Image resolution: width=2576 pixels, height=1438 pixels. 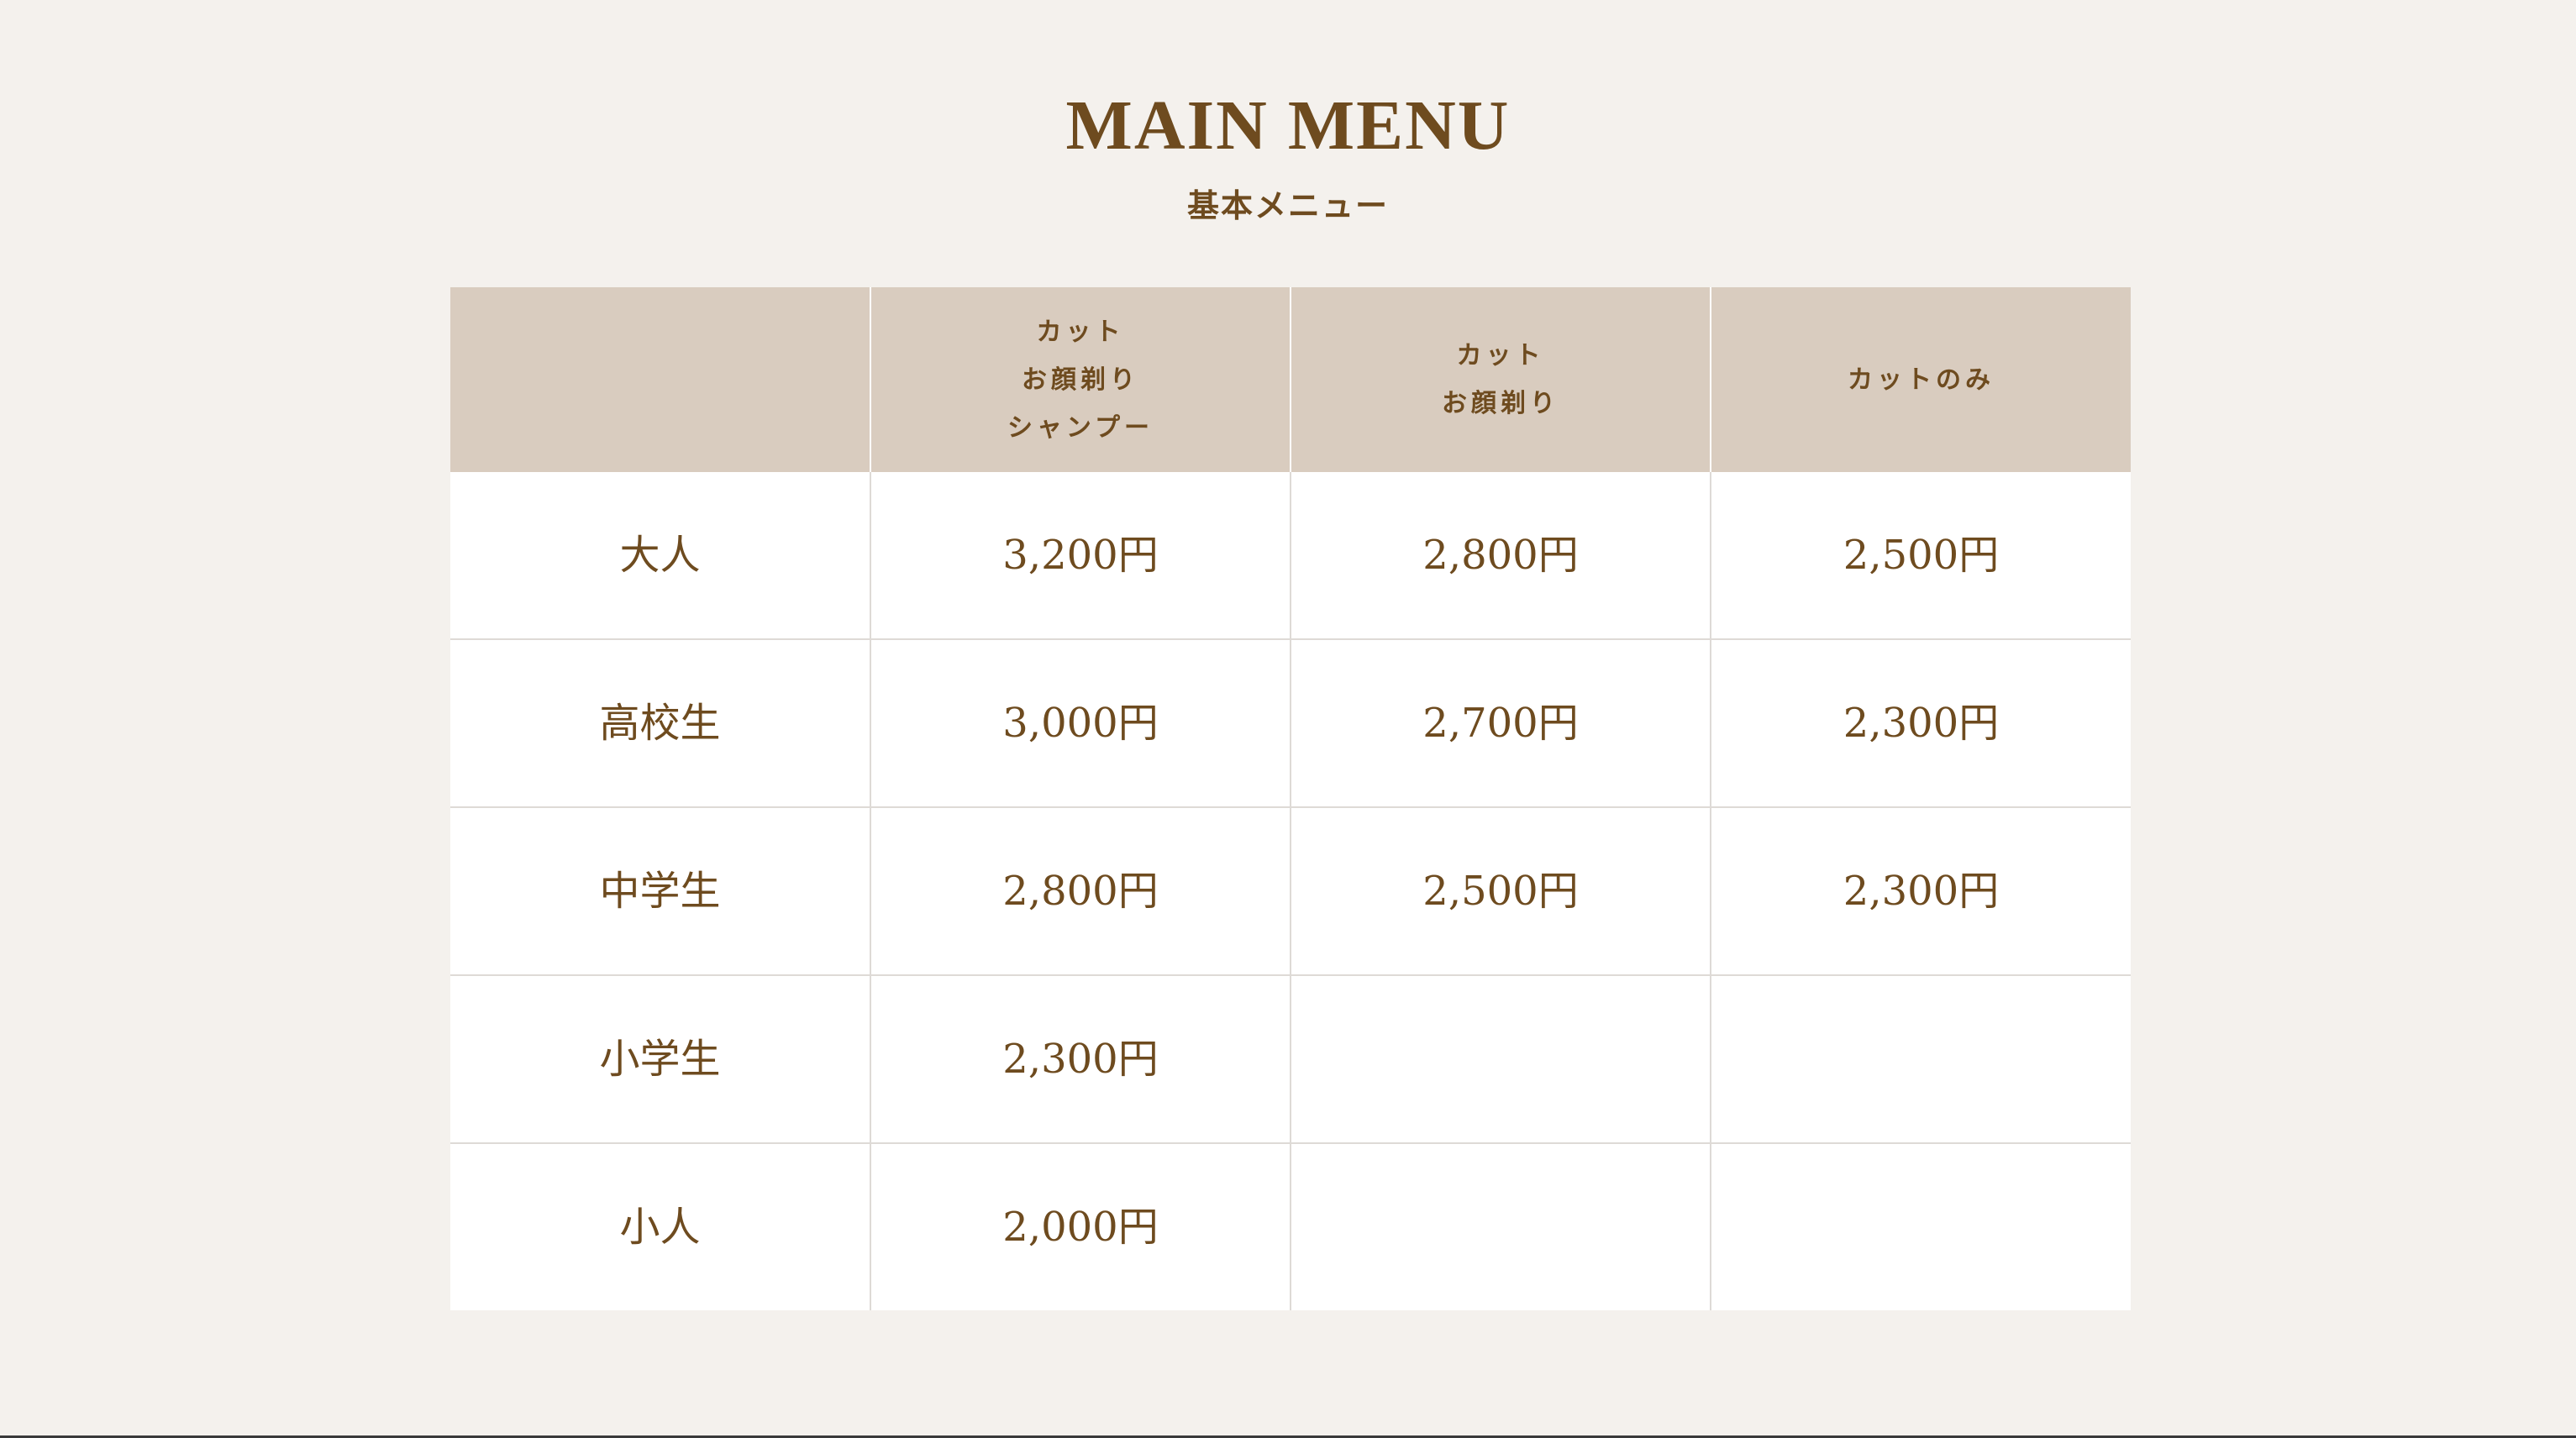 I want to click on row-label: 大人, so click(x=660, y=556).